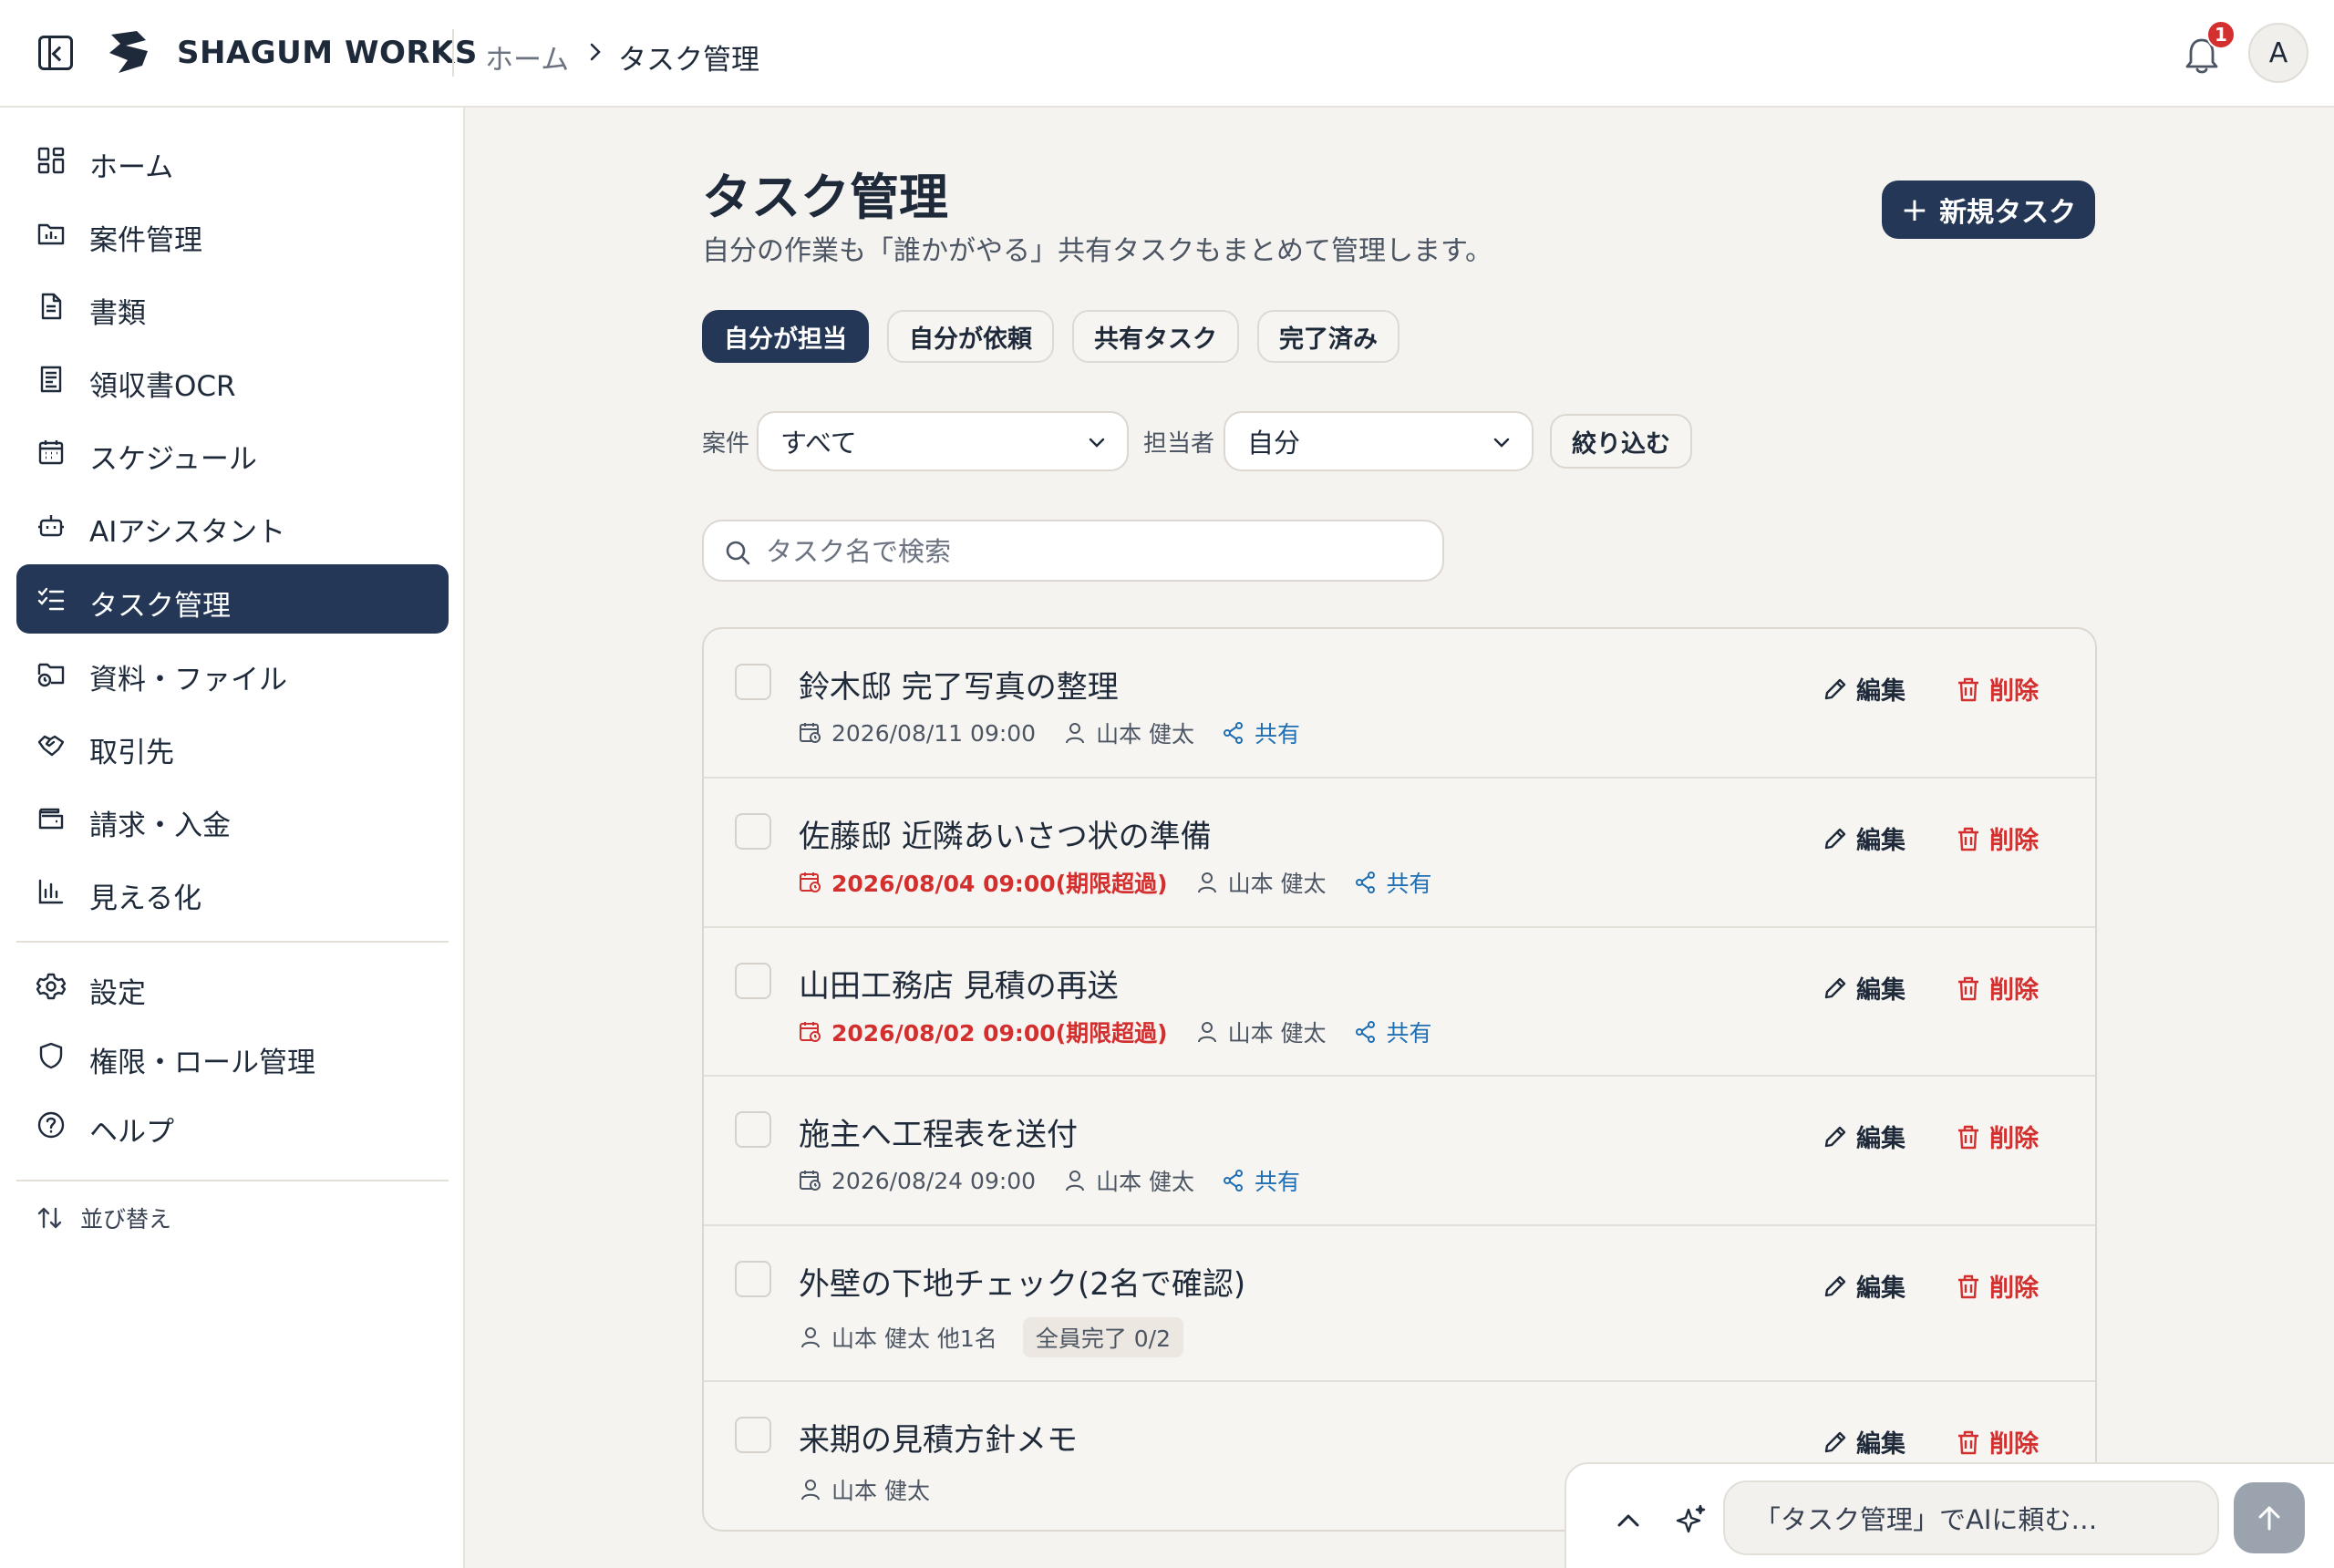 The height and width of the screenshot is (1568, 2334). Describe the element at coordinates (1328, 336) in the screenshot. I see `tab-completed: 完了済み` at that location.